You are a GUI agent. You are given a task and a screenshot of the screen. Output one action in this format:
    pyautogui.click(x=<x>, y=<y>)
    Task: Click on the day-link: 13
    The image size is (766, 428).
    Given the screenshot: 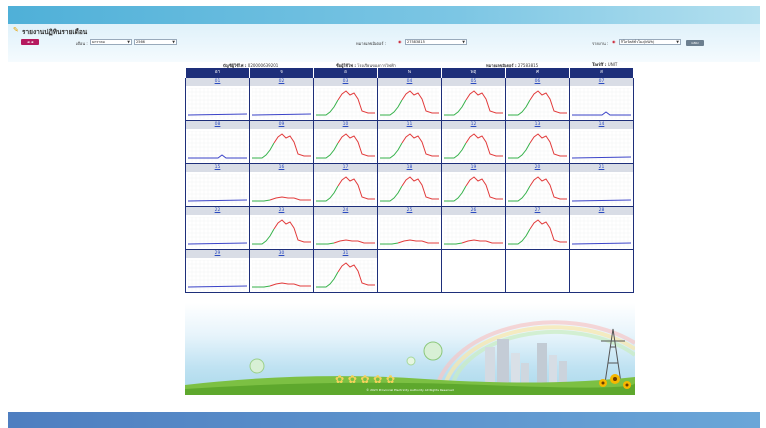 What is the action you would take?
    pyautogui.click(x=537, y=125)
    